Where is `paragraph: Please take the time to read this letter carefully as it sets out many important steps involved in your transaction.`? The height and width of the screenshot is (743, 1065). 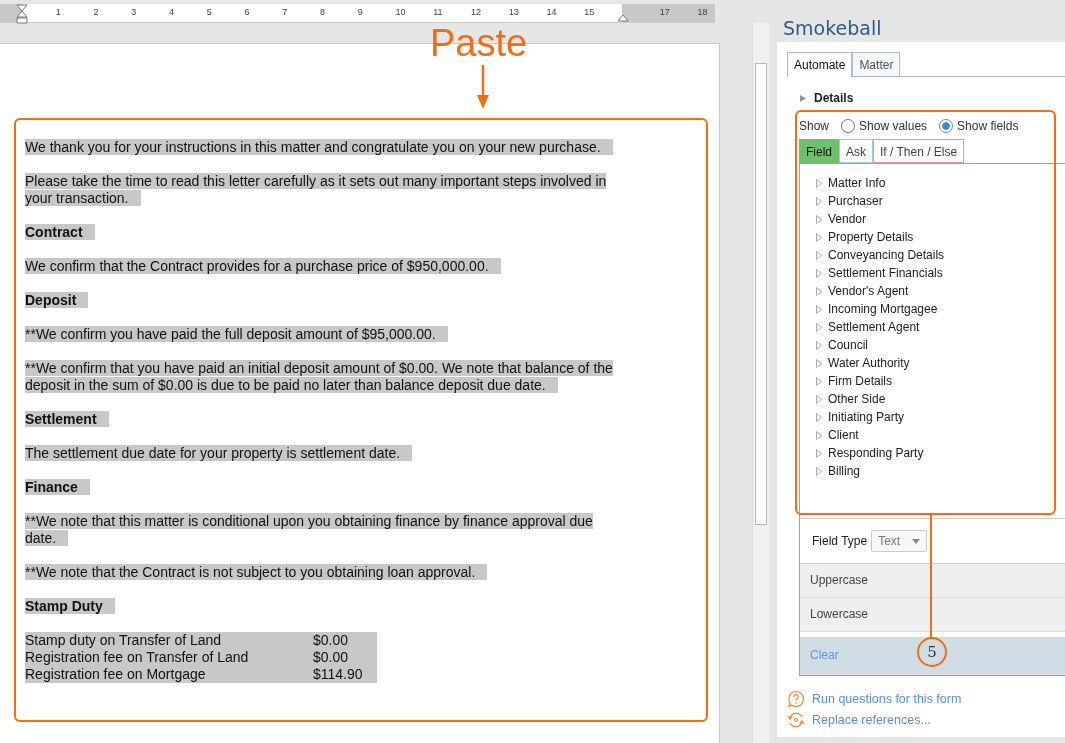 paragraph: Please take the time to read this letter carefully as it sets out many important steps involved in your transaction. is located at coordinates (316, 190).